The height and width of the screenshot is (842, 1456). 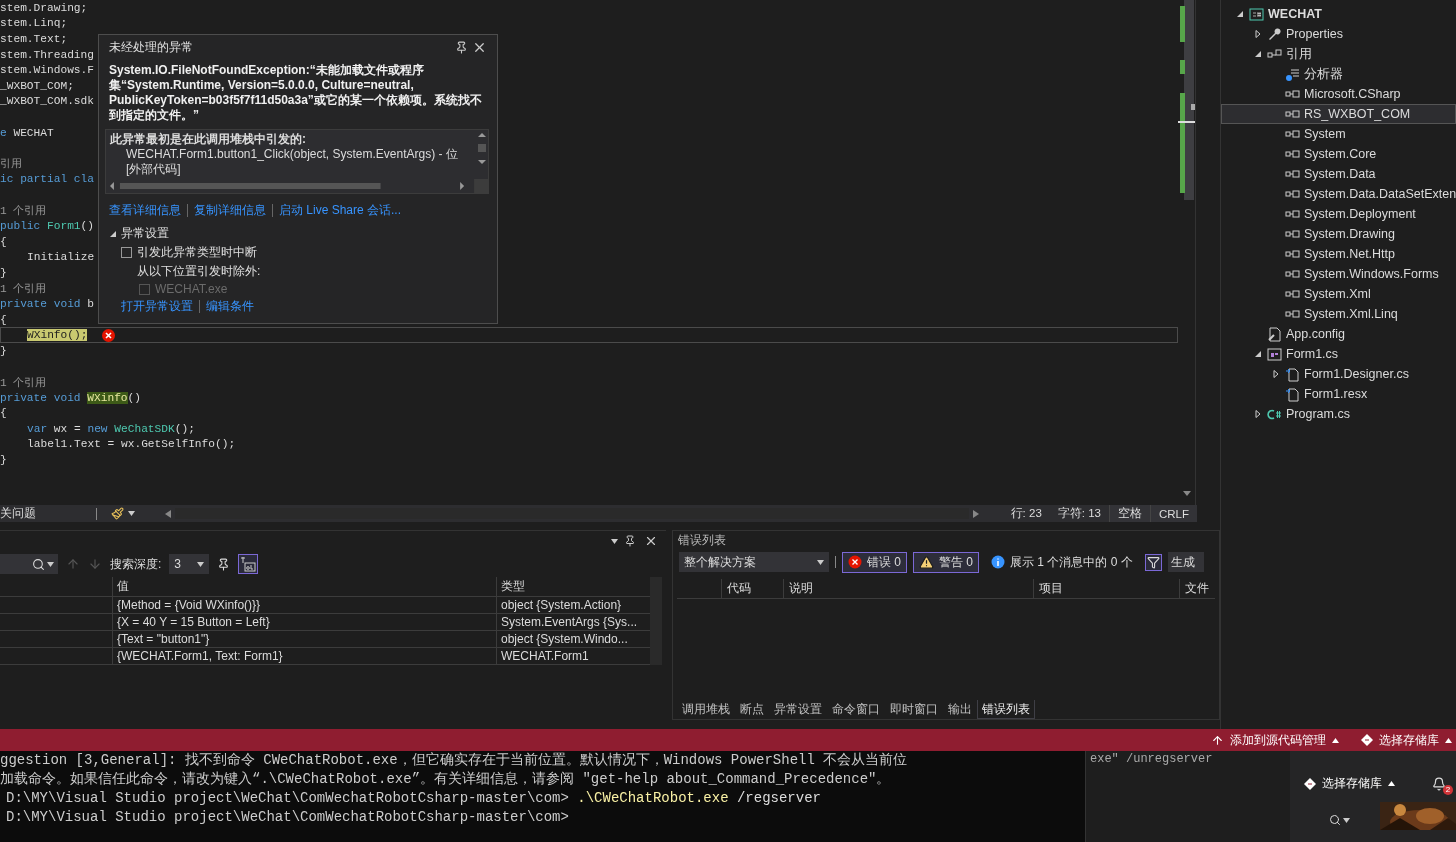 What do you see at coordinates (136, 564) in the screenshot?
I see `search-depth-label: 搜索深度:` at bounding box center [136, 564].